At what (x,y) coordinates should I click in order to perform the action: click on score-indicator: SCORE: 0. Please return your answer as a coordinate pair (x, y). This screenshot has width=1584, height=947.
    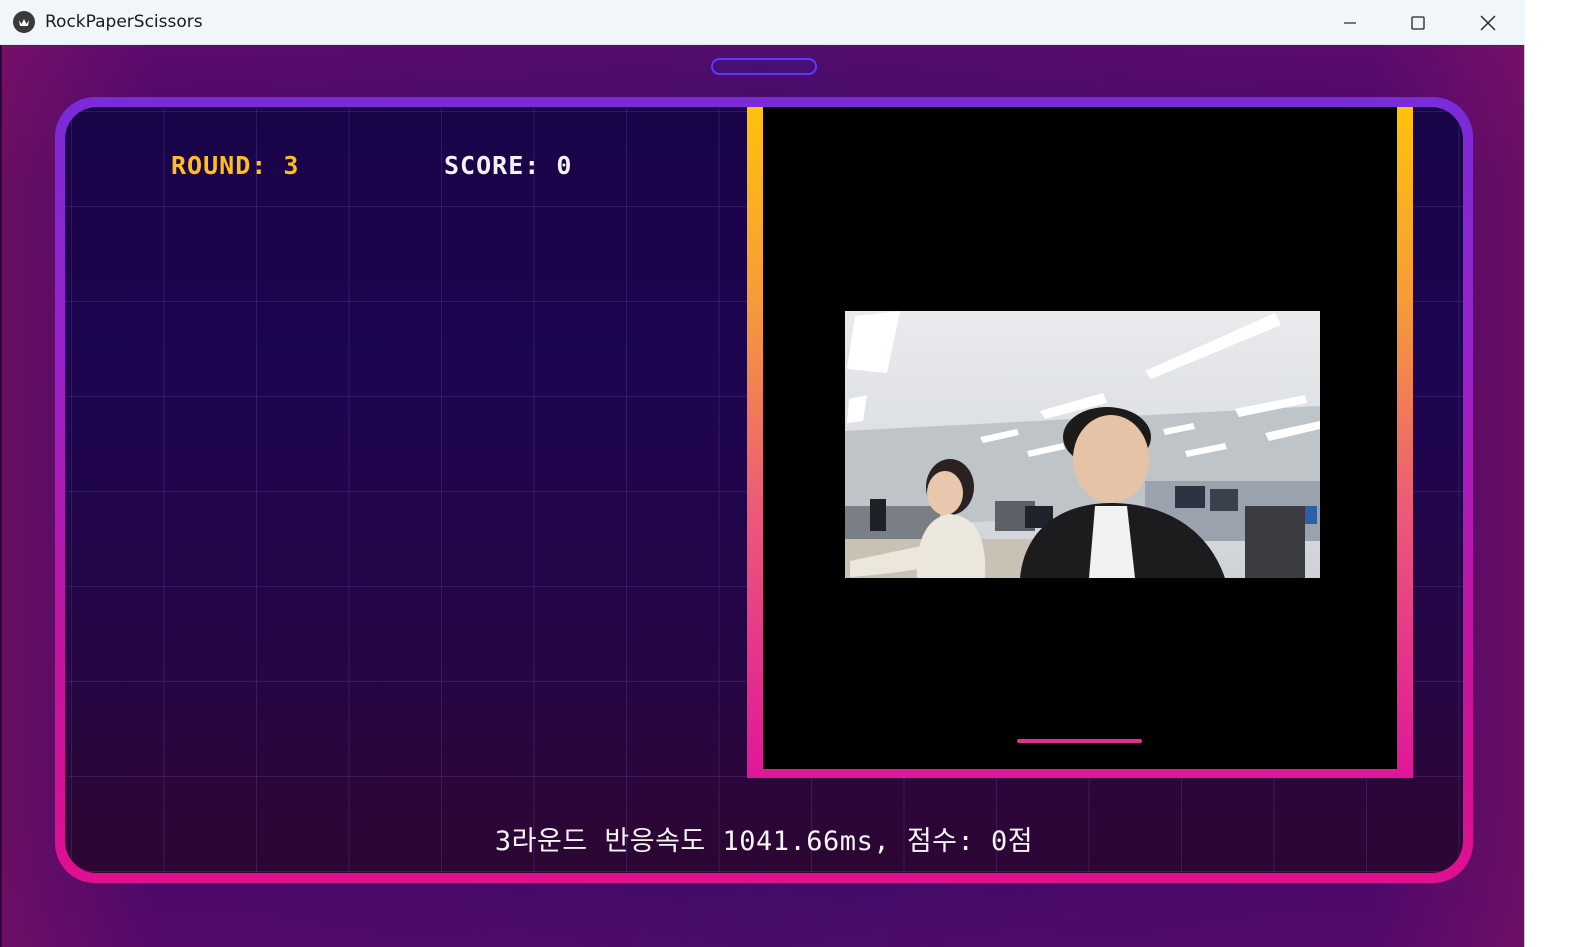
    Looking at the image, I should click on (508, 165).